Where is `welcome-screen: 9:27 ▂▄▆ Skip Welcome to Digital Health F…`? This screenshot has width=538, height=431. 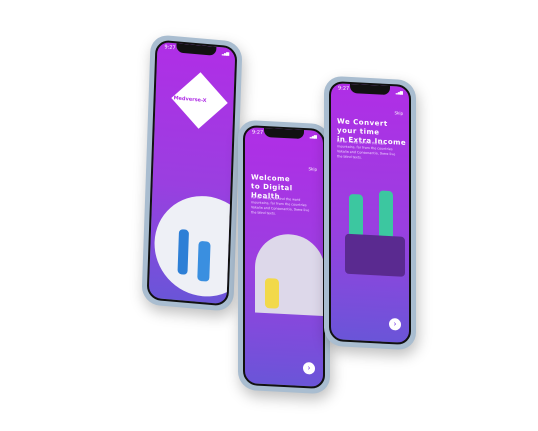 welcome-screen: 9:27 ▂▄▆ Skip Welcome to Digital Health F… is located at coordinates (284, 257).